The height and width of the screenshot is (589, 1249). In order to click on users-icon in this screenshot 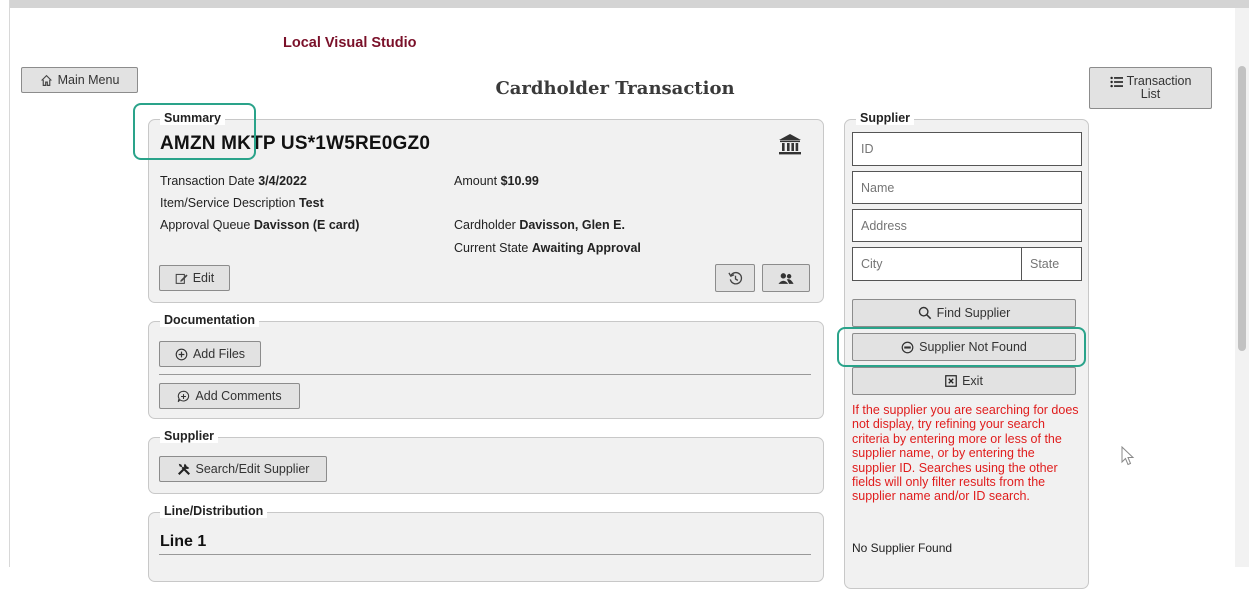, I will do `click(786, 278)`.